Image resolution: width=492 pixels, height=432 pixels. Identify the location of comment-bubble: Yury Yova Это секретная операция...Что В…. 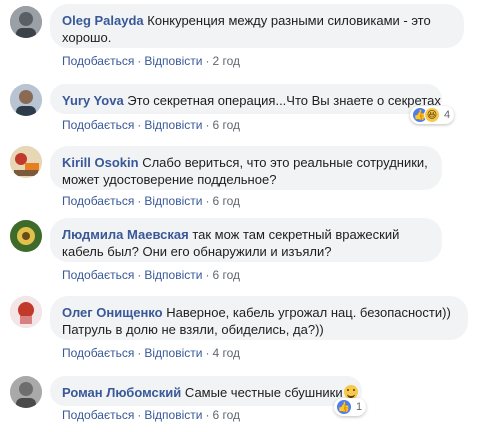
(246, 99).